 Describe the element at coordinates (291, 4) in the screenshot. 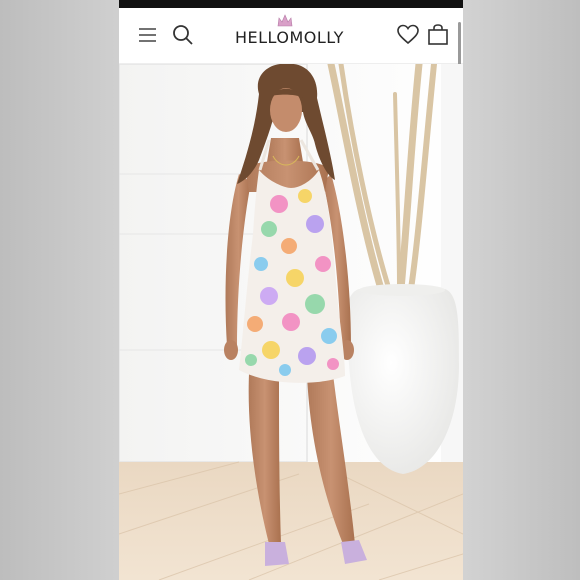

I see `status-bar` at that location.